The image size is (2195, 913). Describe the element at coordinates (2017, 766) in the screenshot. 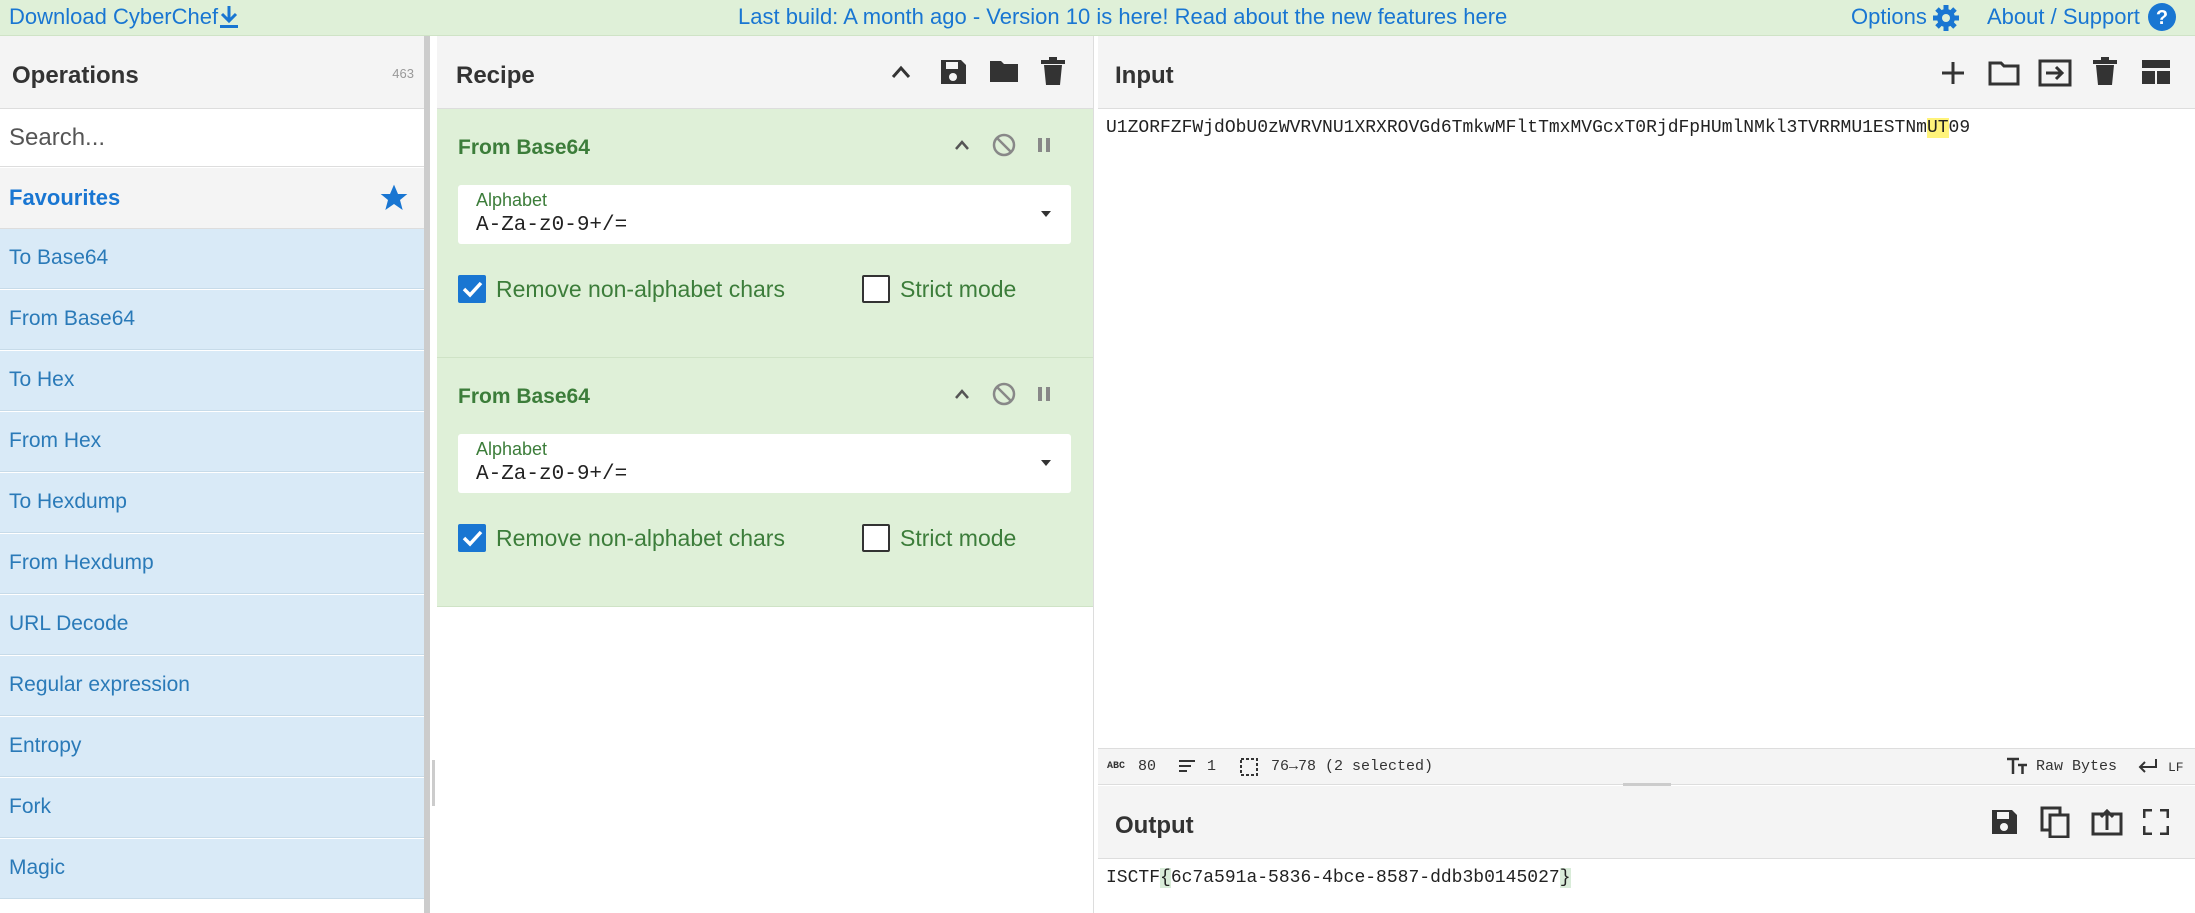

I see `text-encoding-icon` at that location.